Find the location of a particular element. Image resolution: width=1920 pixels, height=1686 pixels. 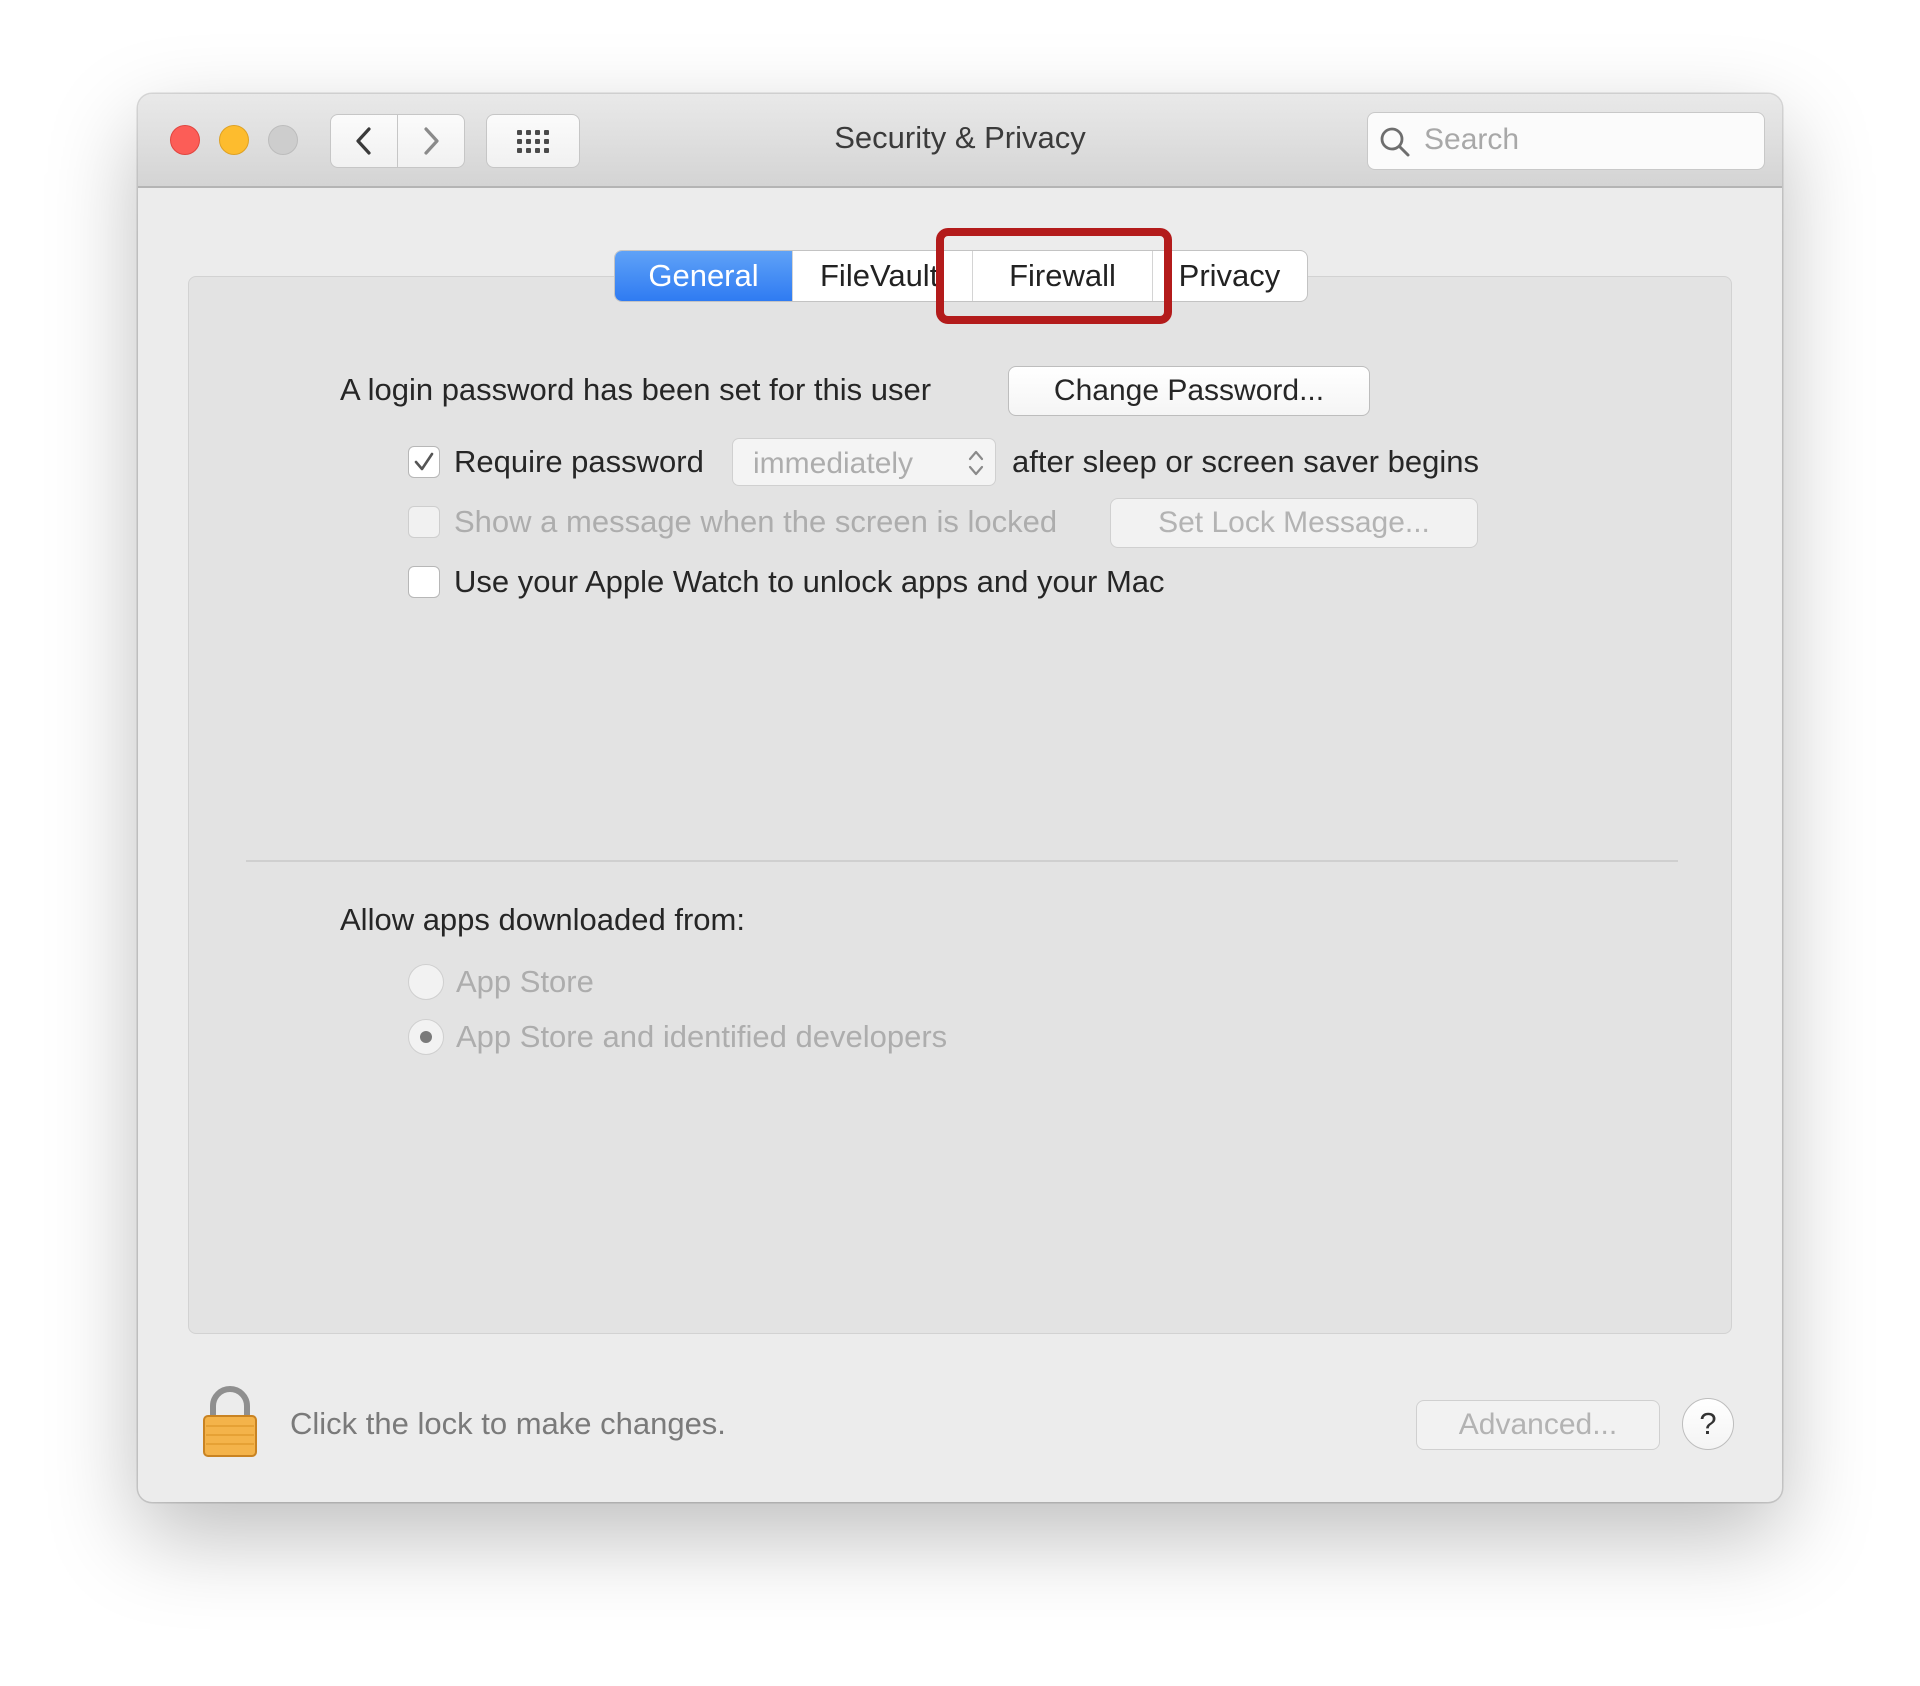

radio-app-store-identified is located at coordinates (426, 1037).